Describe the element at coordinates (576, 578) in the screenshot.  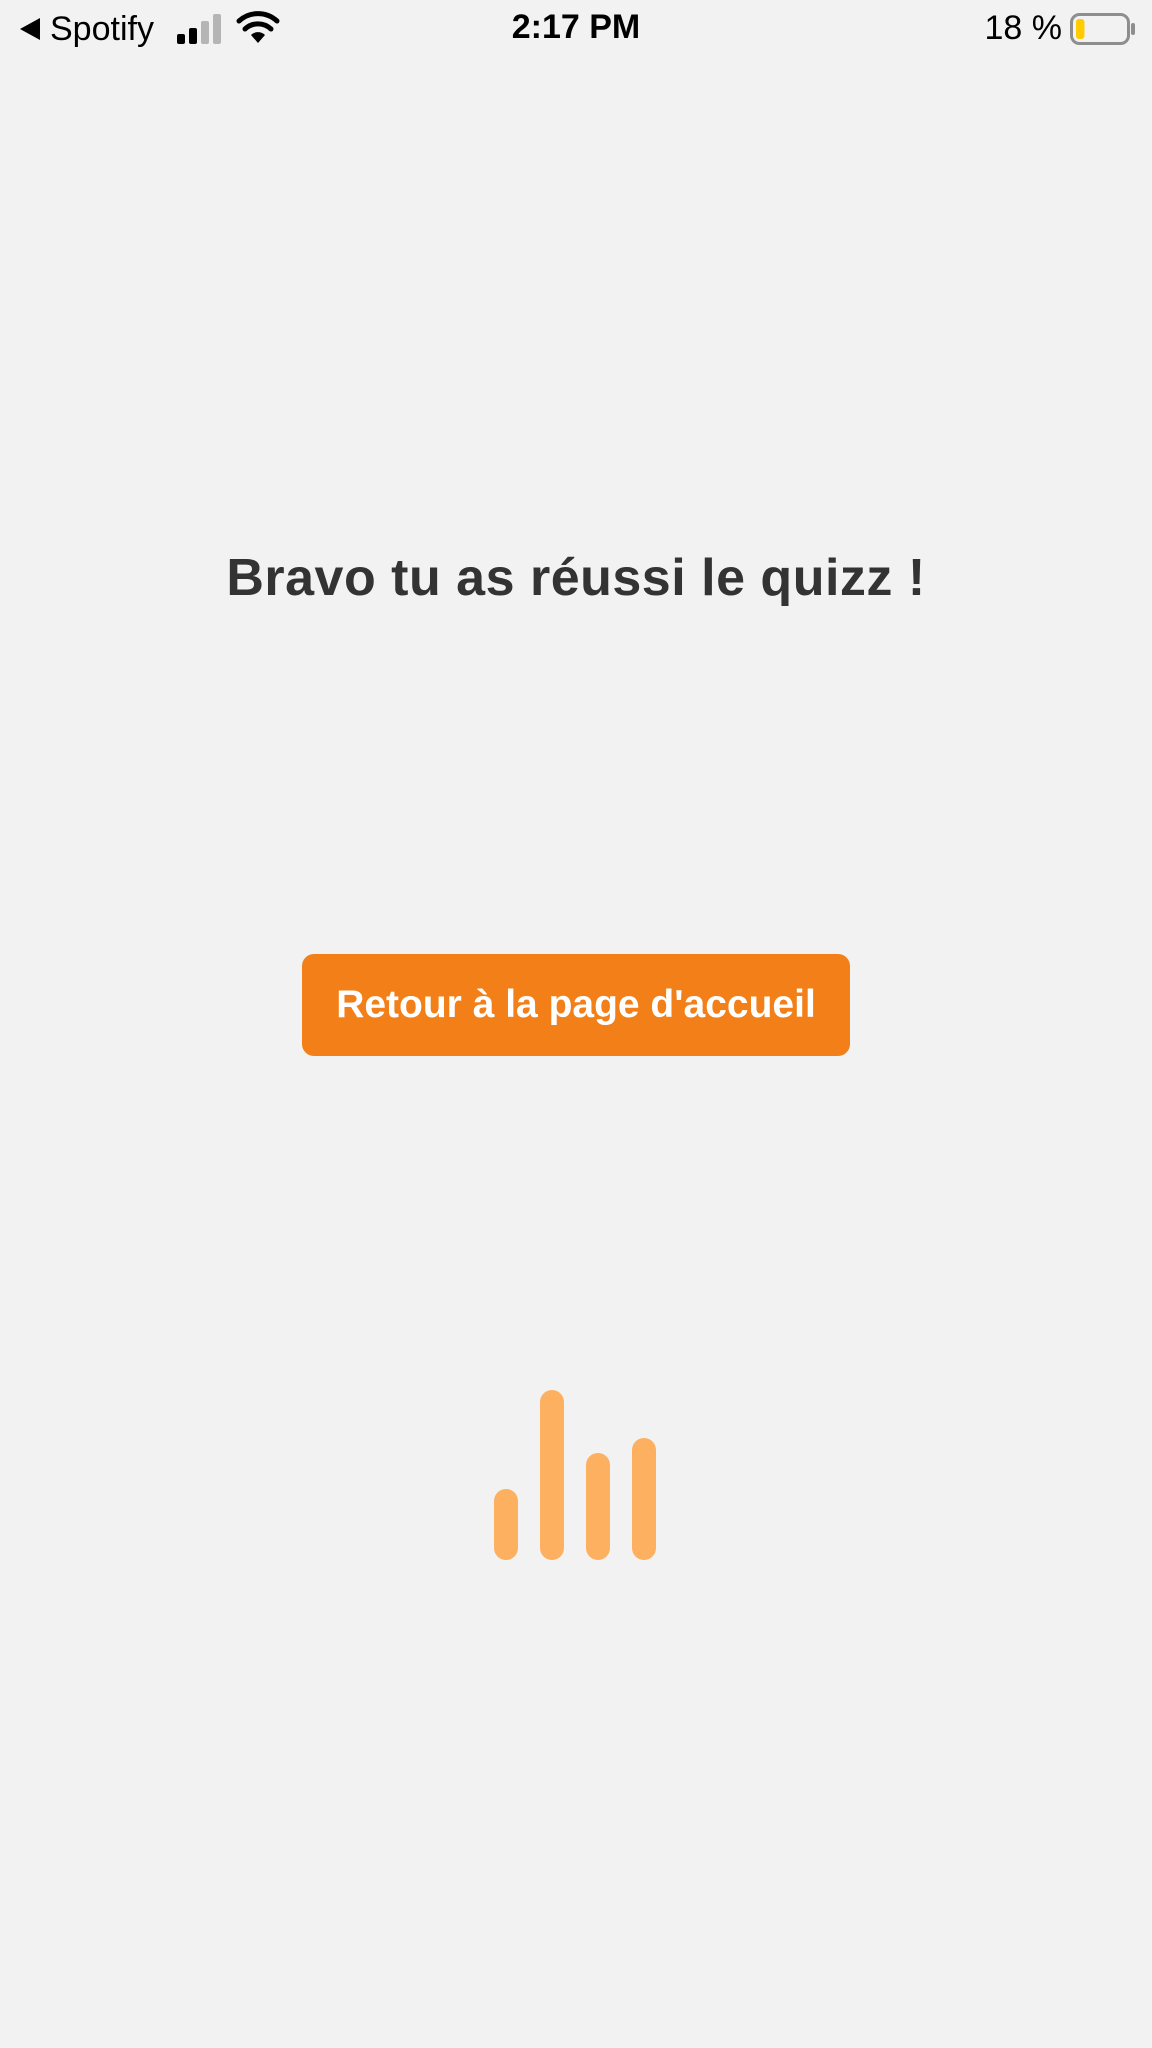
I see `quiz-success-title: Bravo tu as réussi le quizz !` at that location.